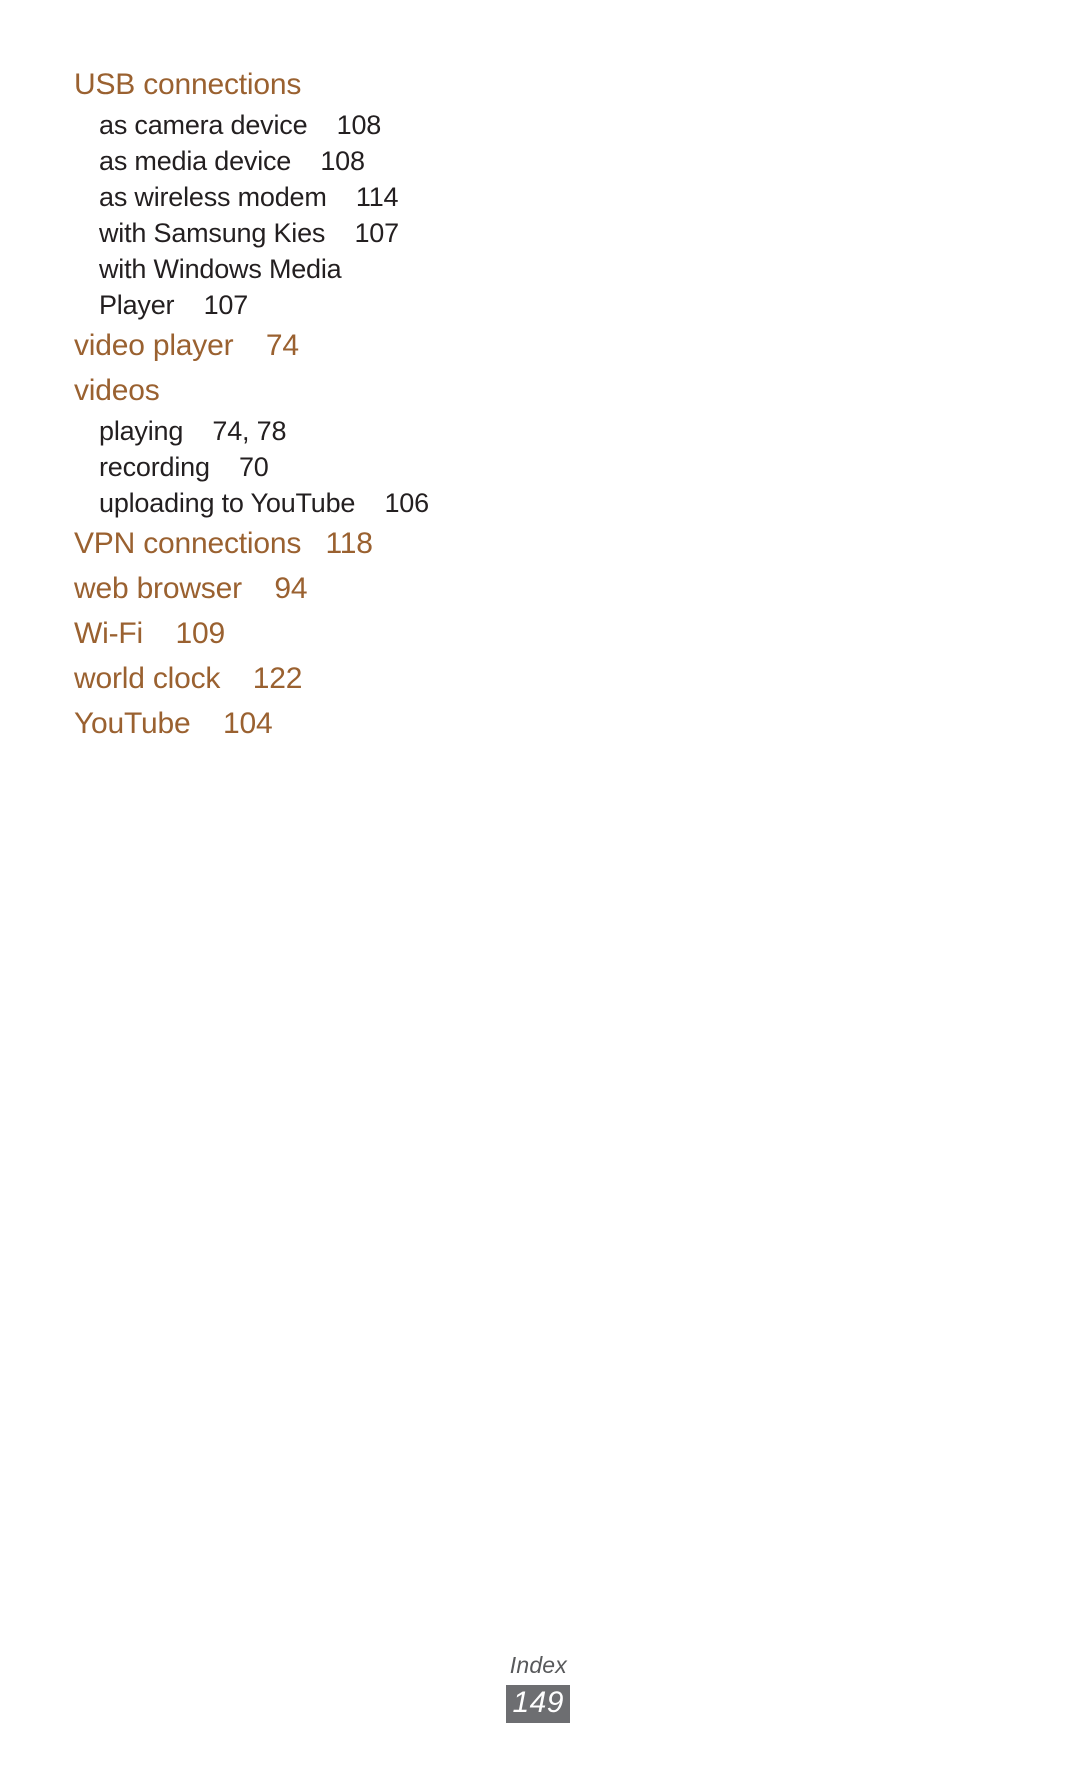  I want to click on index-term: VPN connections, so click(188, 543).